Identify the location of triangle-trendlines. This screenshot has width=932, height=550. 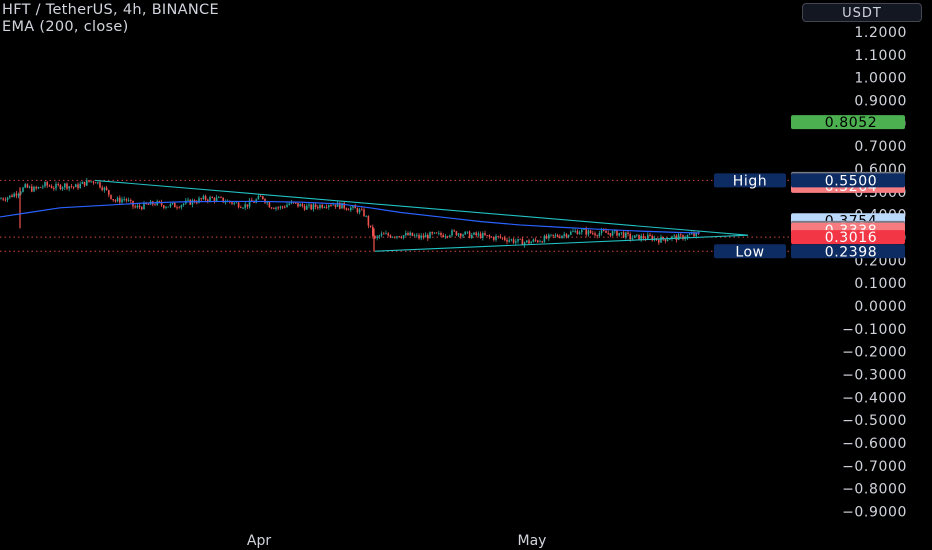
(421, 215).